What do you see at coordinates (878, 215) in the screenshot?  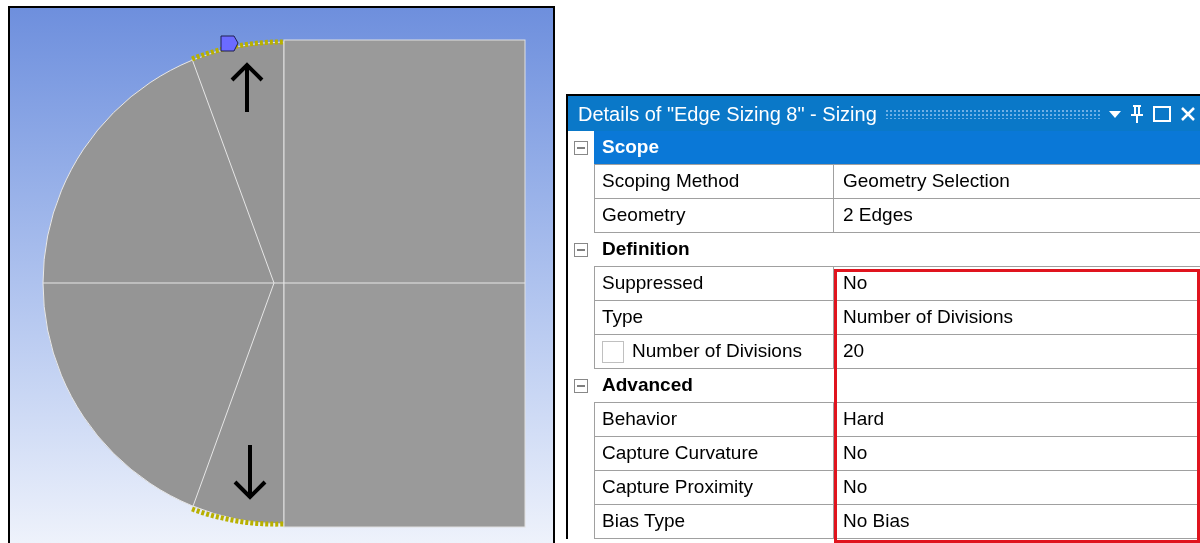 I see `property-value: 2 Edges` at bounding box center [878, 215].